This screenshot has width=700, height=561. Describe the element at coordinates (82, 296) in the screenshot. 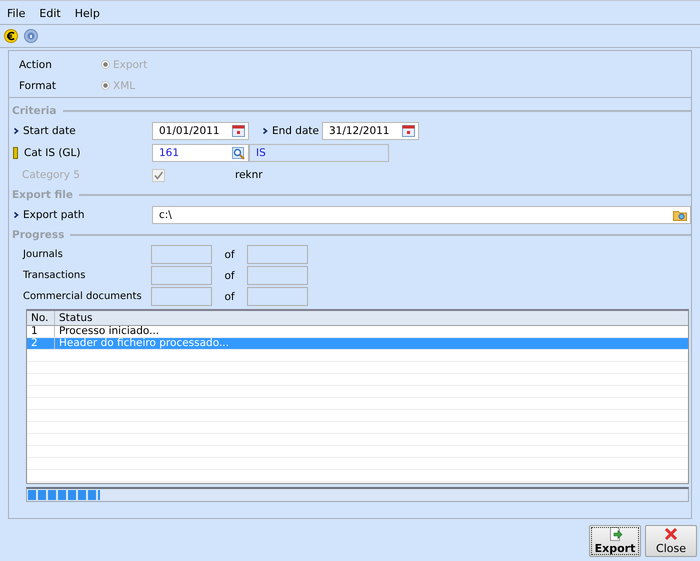

I see `field-label: Commercial documents` at that location.